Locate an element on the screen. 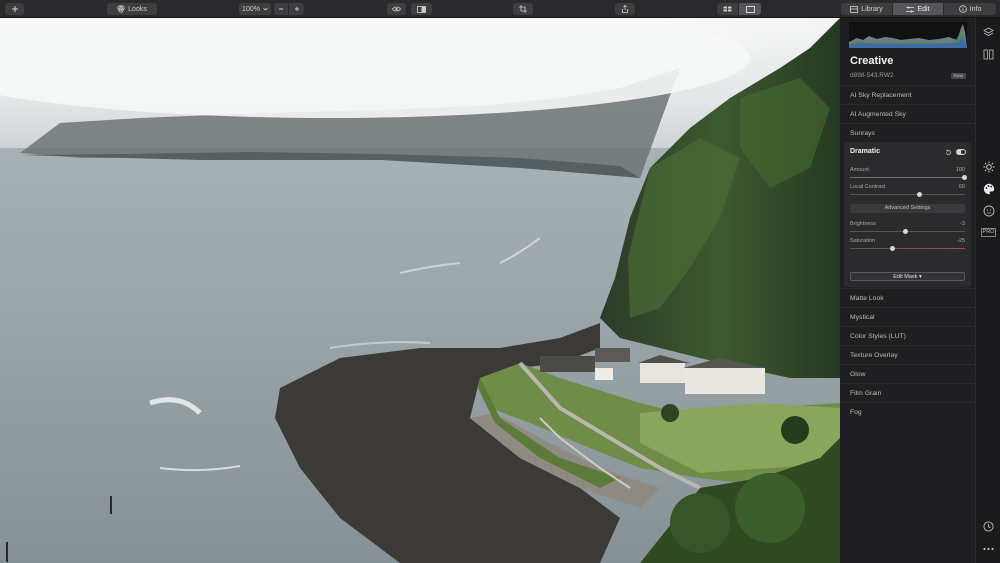 The width and height of the screenshot is (1000, 563). looks-button: Looks is located at coordinates (132, 9).